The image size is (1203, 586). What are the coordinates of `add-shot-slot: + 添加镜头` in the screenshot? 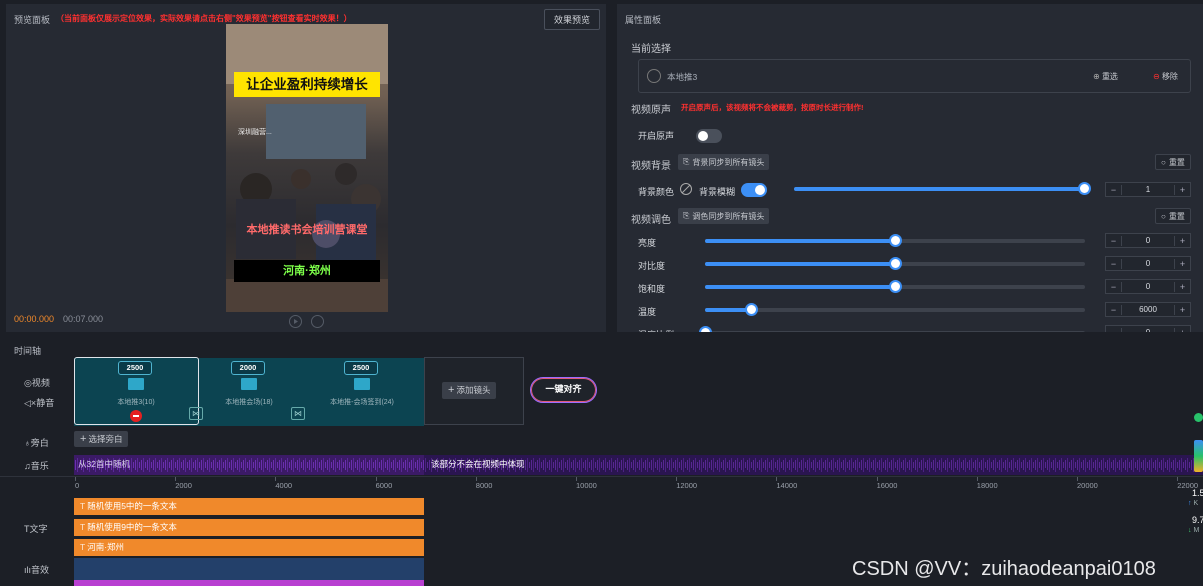 It's located at (474, 391).